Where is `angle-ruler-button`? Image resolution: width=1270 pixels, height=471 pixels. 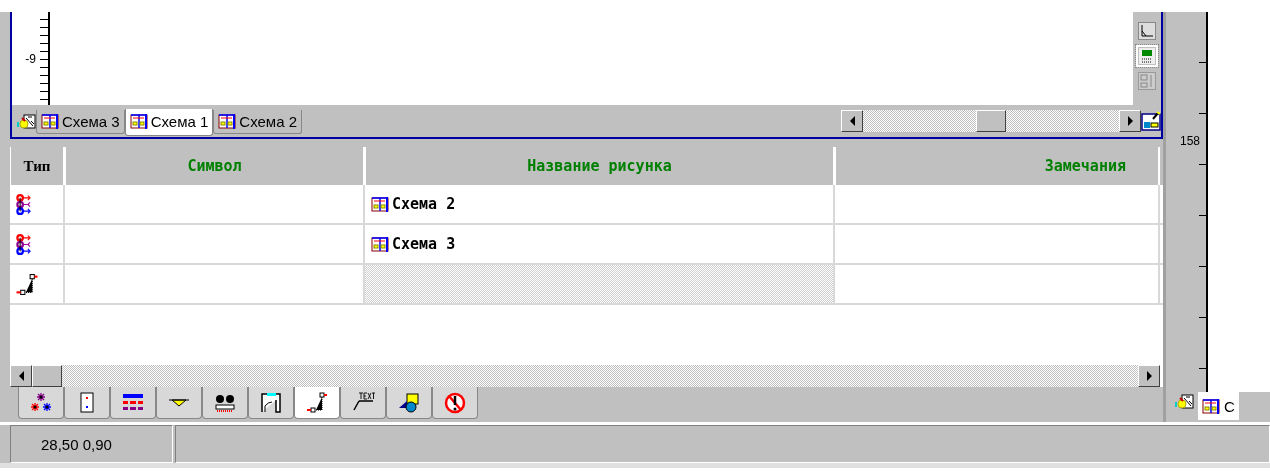 angle-ruler-button is located at coordinates (1147, 31).